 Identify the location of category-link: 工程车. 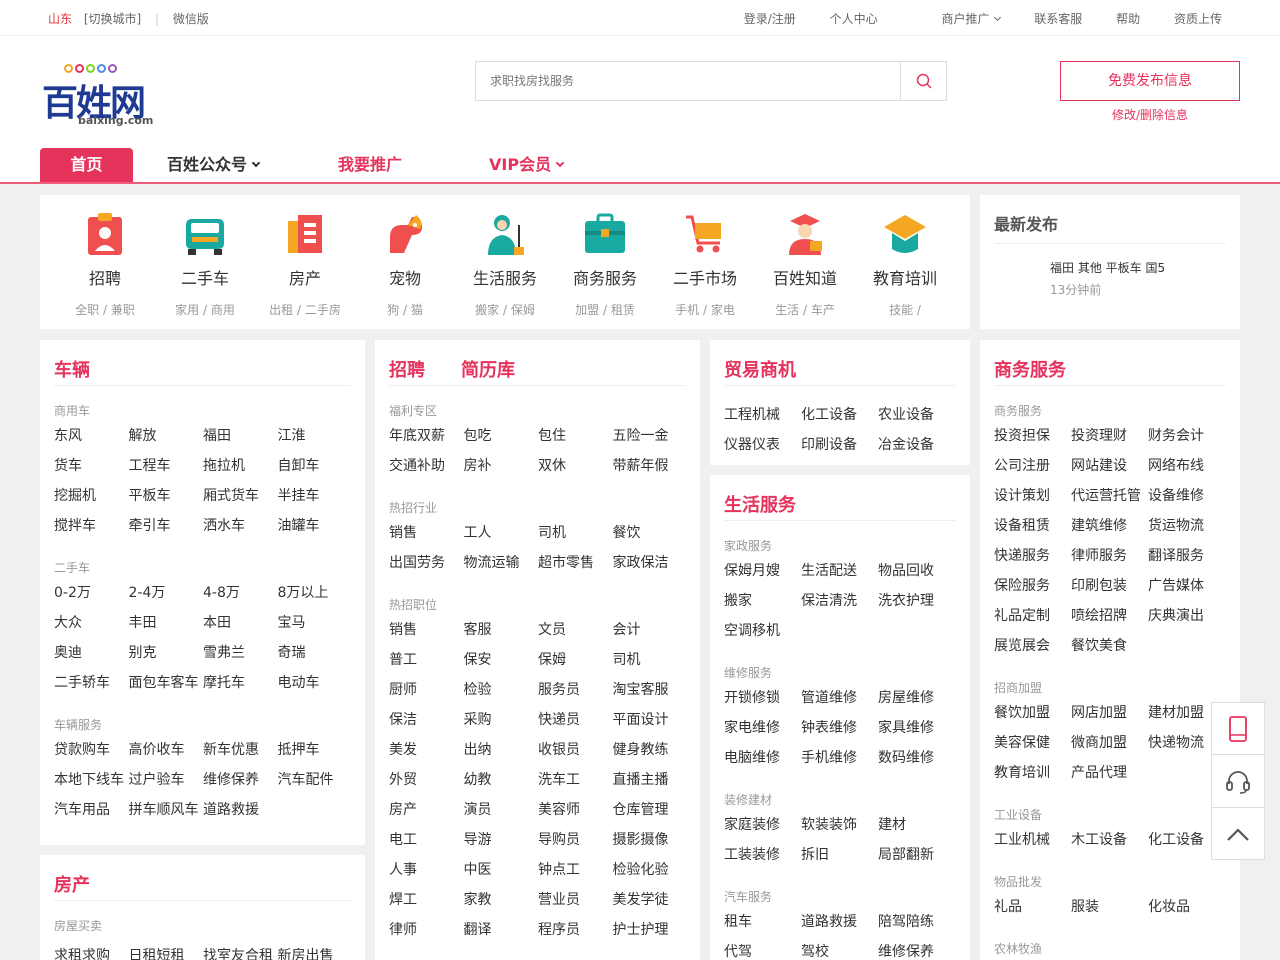
(150, 465).